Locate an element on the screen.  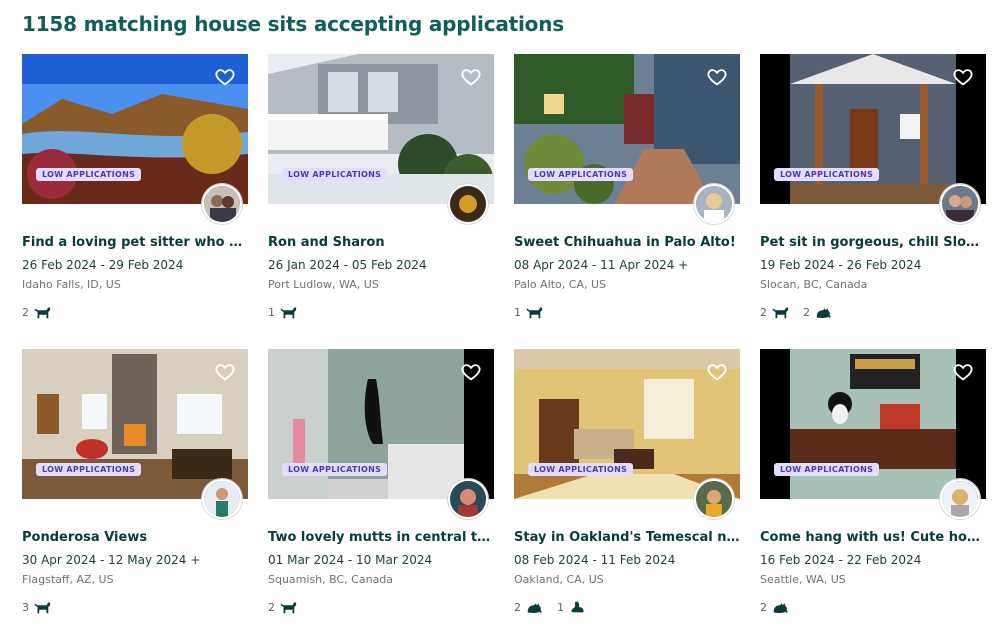
listing-location: Flagstaff, AZ, US is located at coordinates (68, 579).